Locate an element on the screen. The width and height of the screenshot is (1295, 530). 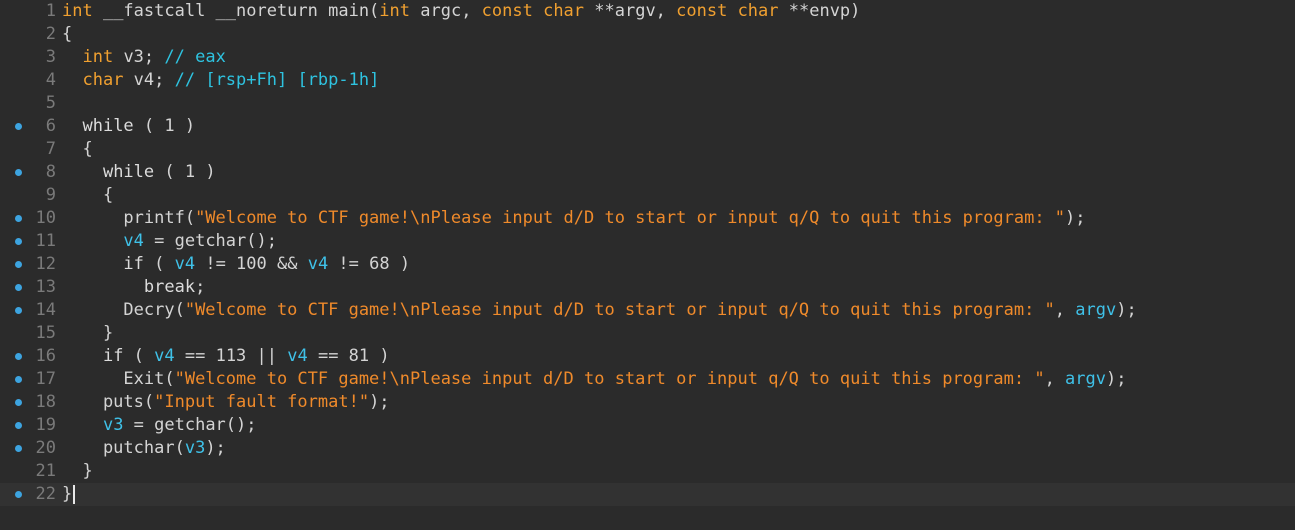
code-text: v3 = getchar(); is located at coordinates (159, 425).